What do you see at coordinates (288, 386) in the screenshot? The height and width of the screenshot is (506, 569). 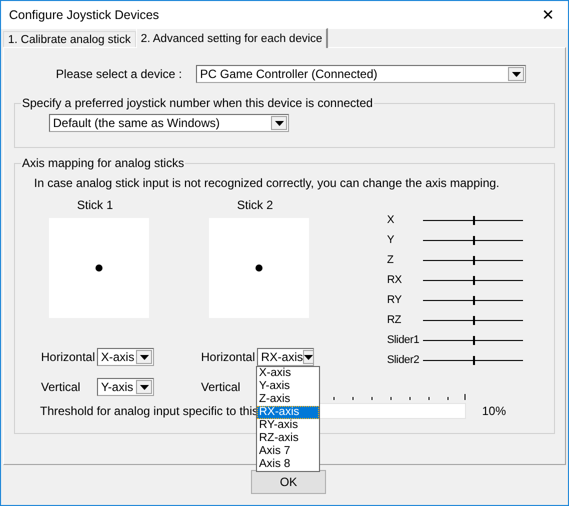 I see `dropdown-option: Y-axis` at bounding box center [288, 386].